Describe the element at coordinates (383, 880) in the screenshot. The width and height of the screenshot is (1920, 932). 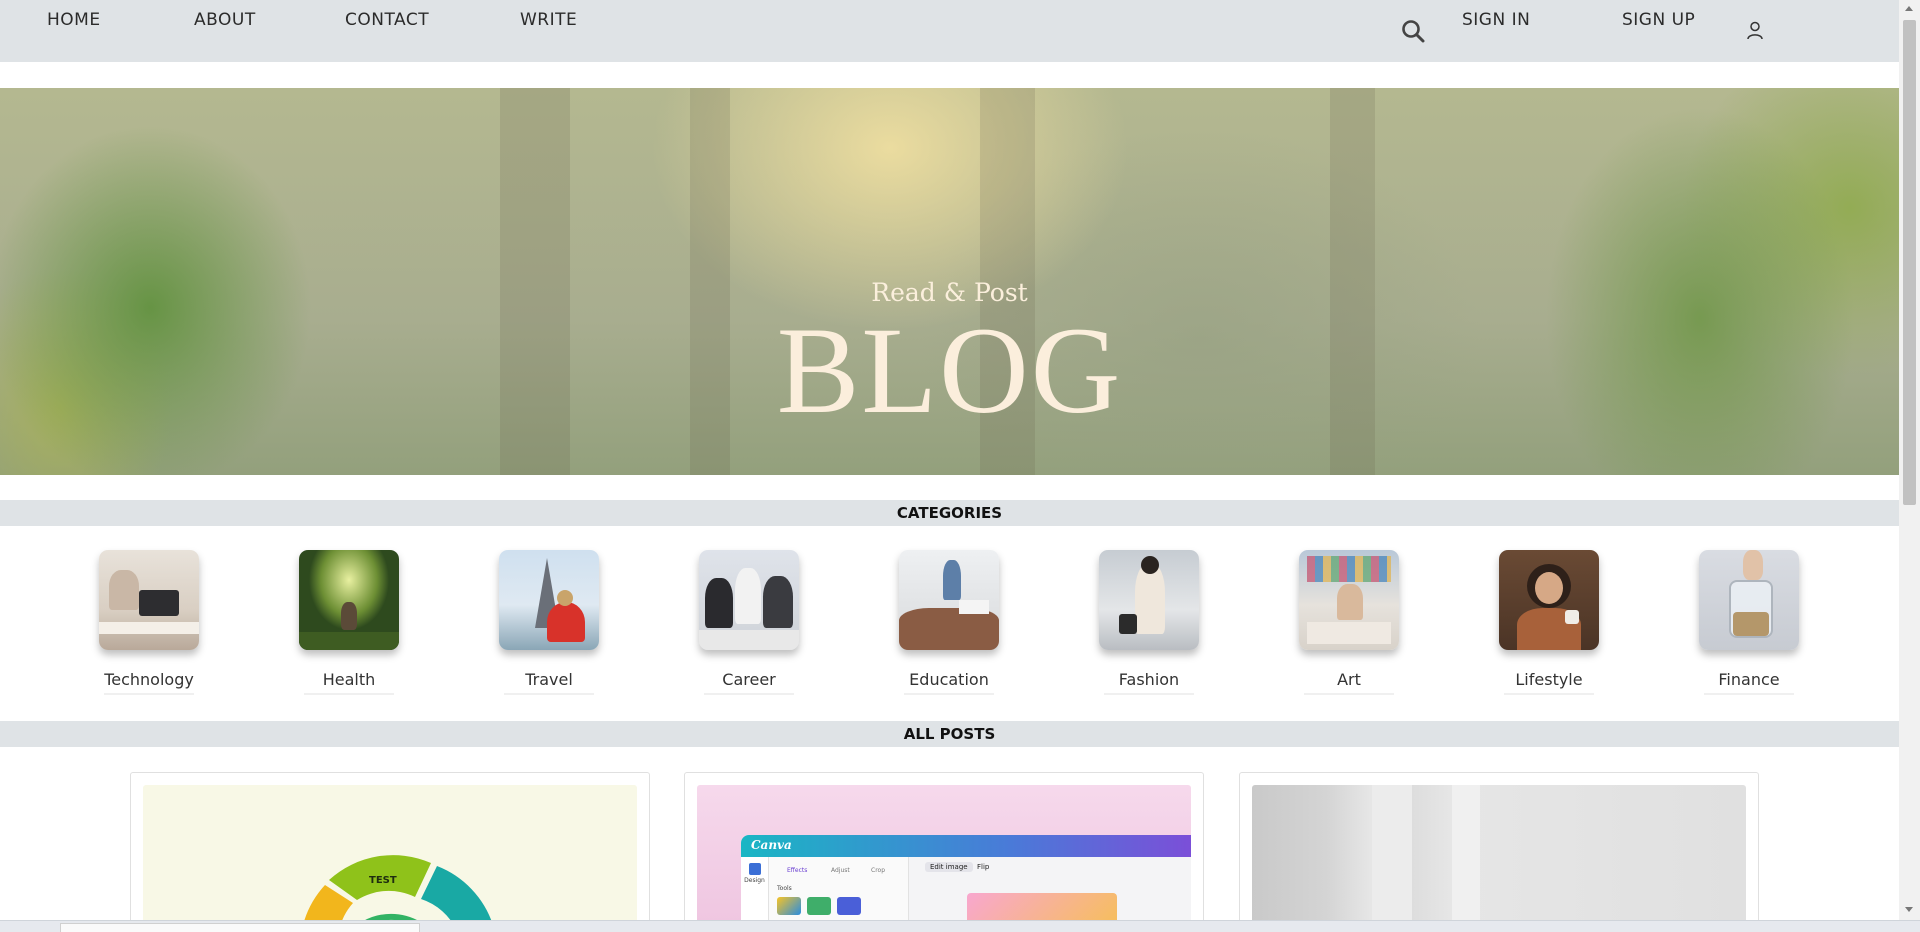
I see `post-card-badge: TEST` at that location.